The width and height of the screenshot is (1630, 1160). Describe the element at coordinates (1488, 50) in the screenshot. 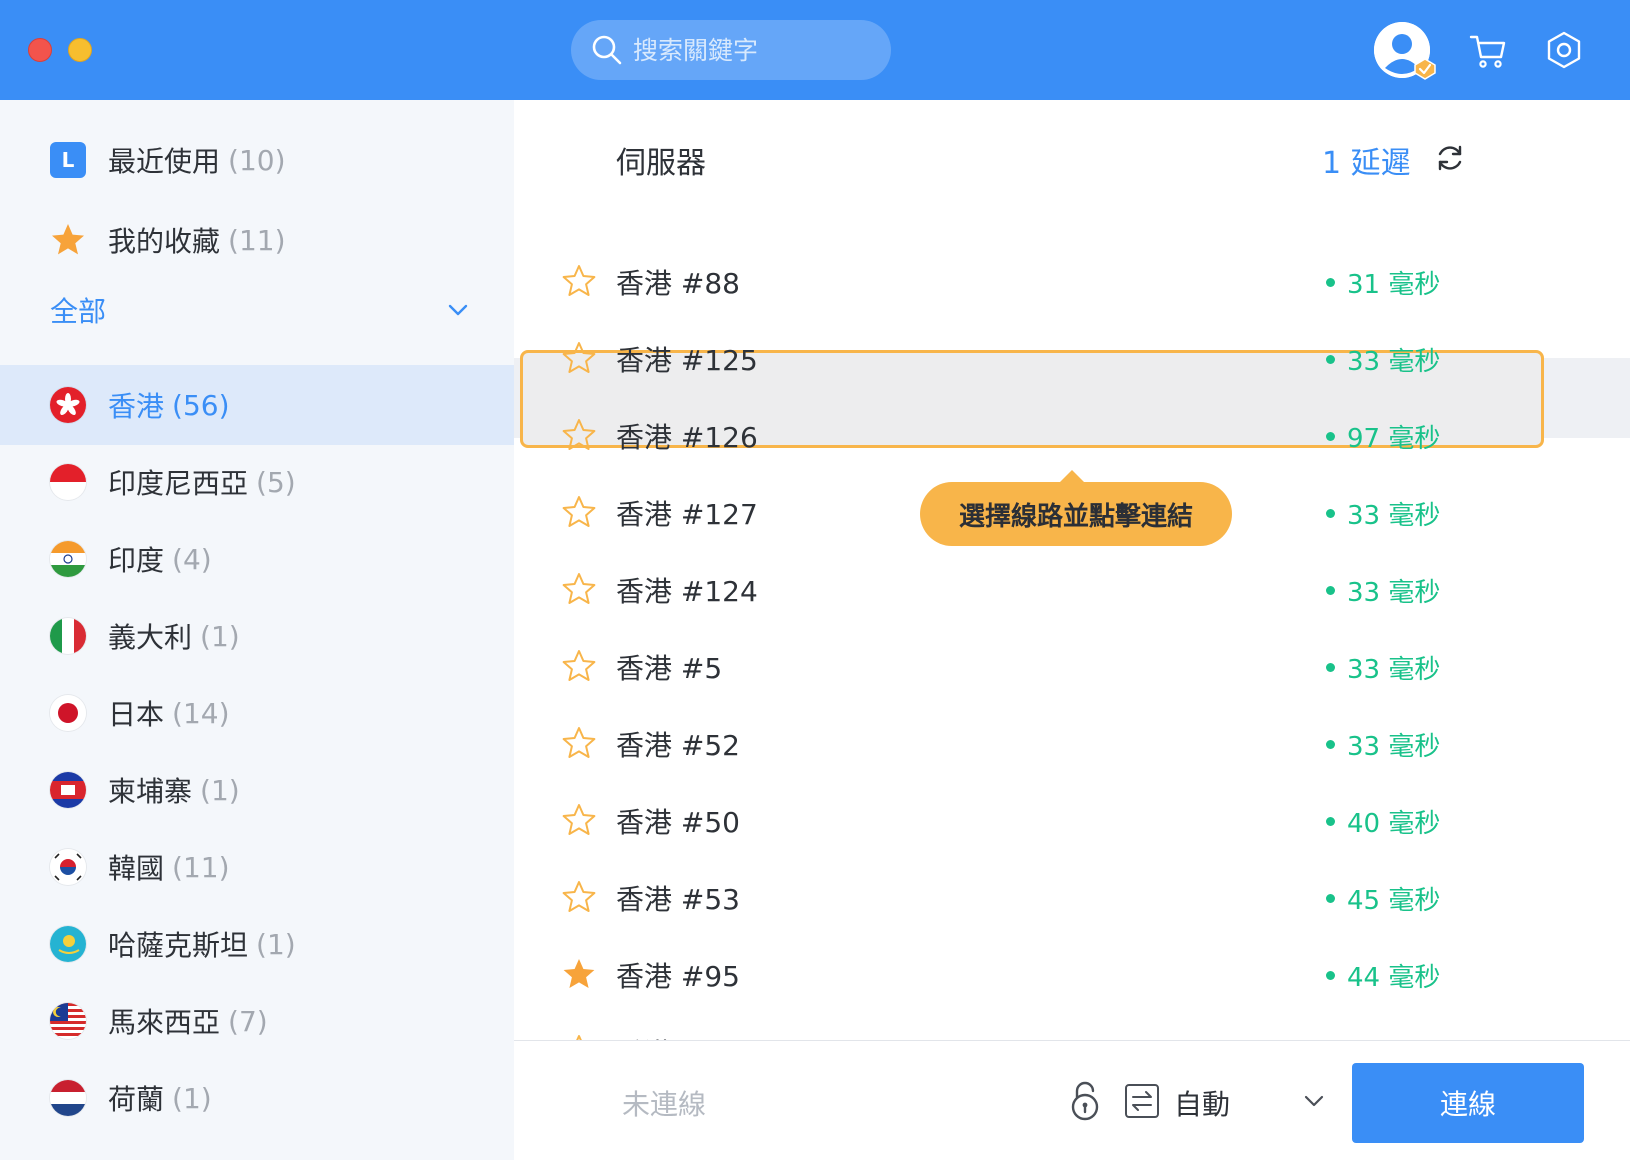

I see `cart-icon` at that location.